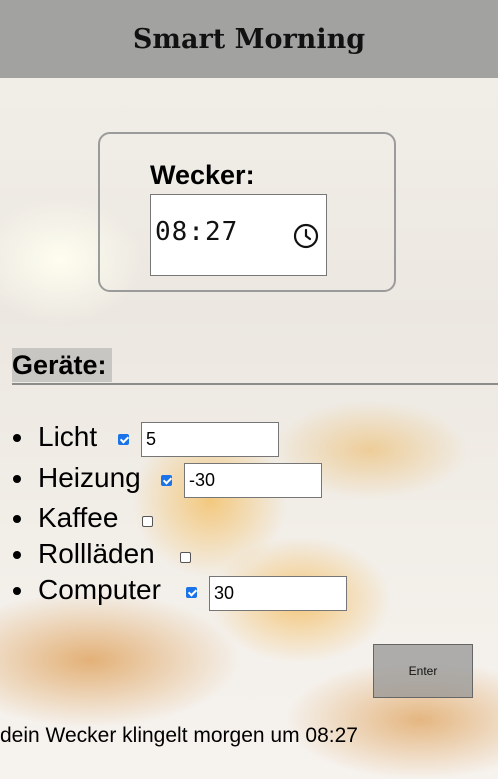 This screenshot has width=498, height=779. I want to click on rolllaeden-checkbox, so click(185, 557).